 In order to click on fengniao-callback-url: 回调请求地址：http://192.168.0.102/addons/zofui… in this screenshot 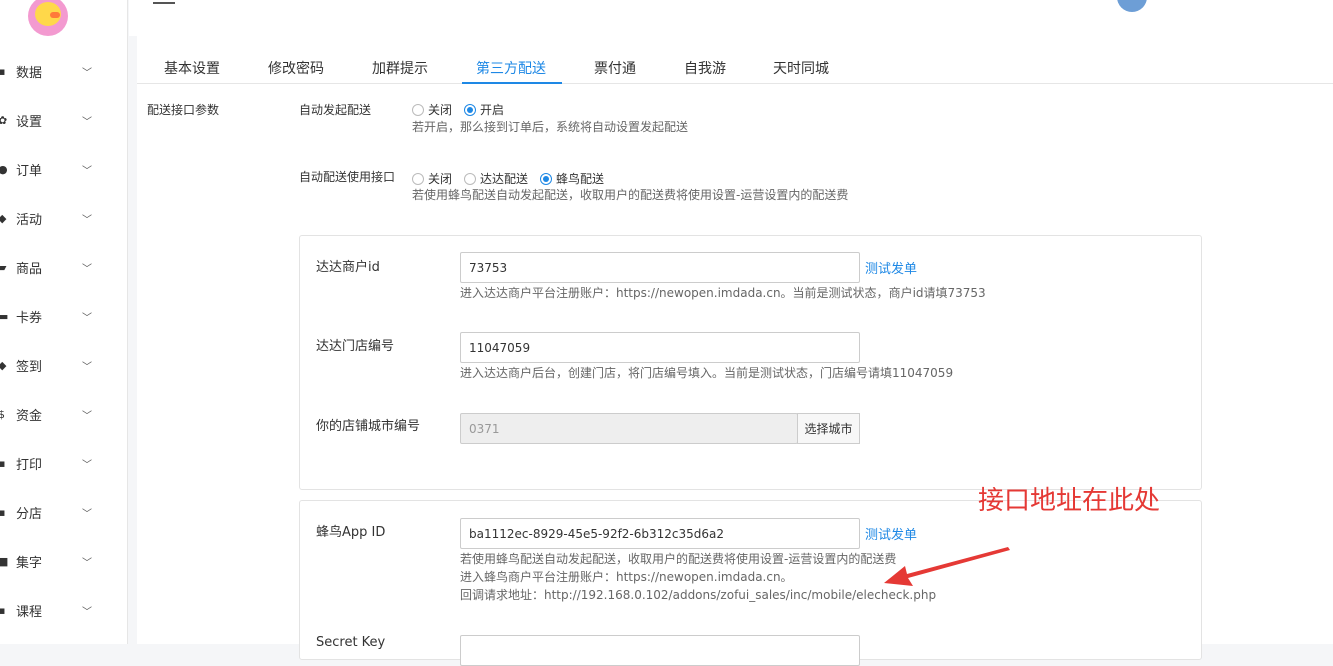, I will do `click(698, 595)`.